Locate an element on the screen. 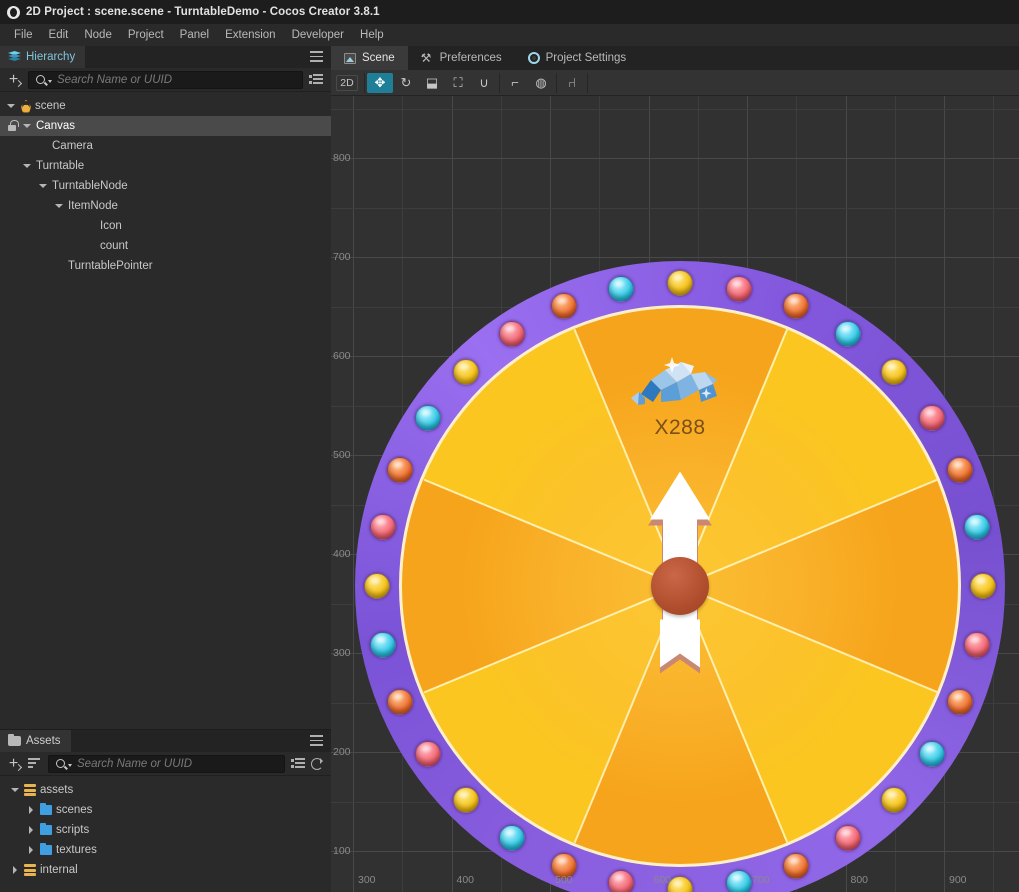 The width and height of the screenshot is (1019, 892). tab-hierarchy: Hierarchy is located at coordinates (43, 57).